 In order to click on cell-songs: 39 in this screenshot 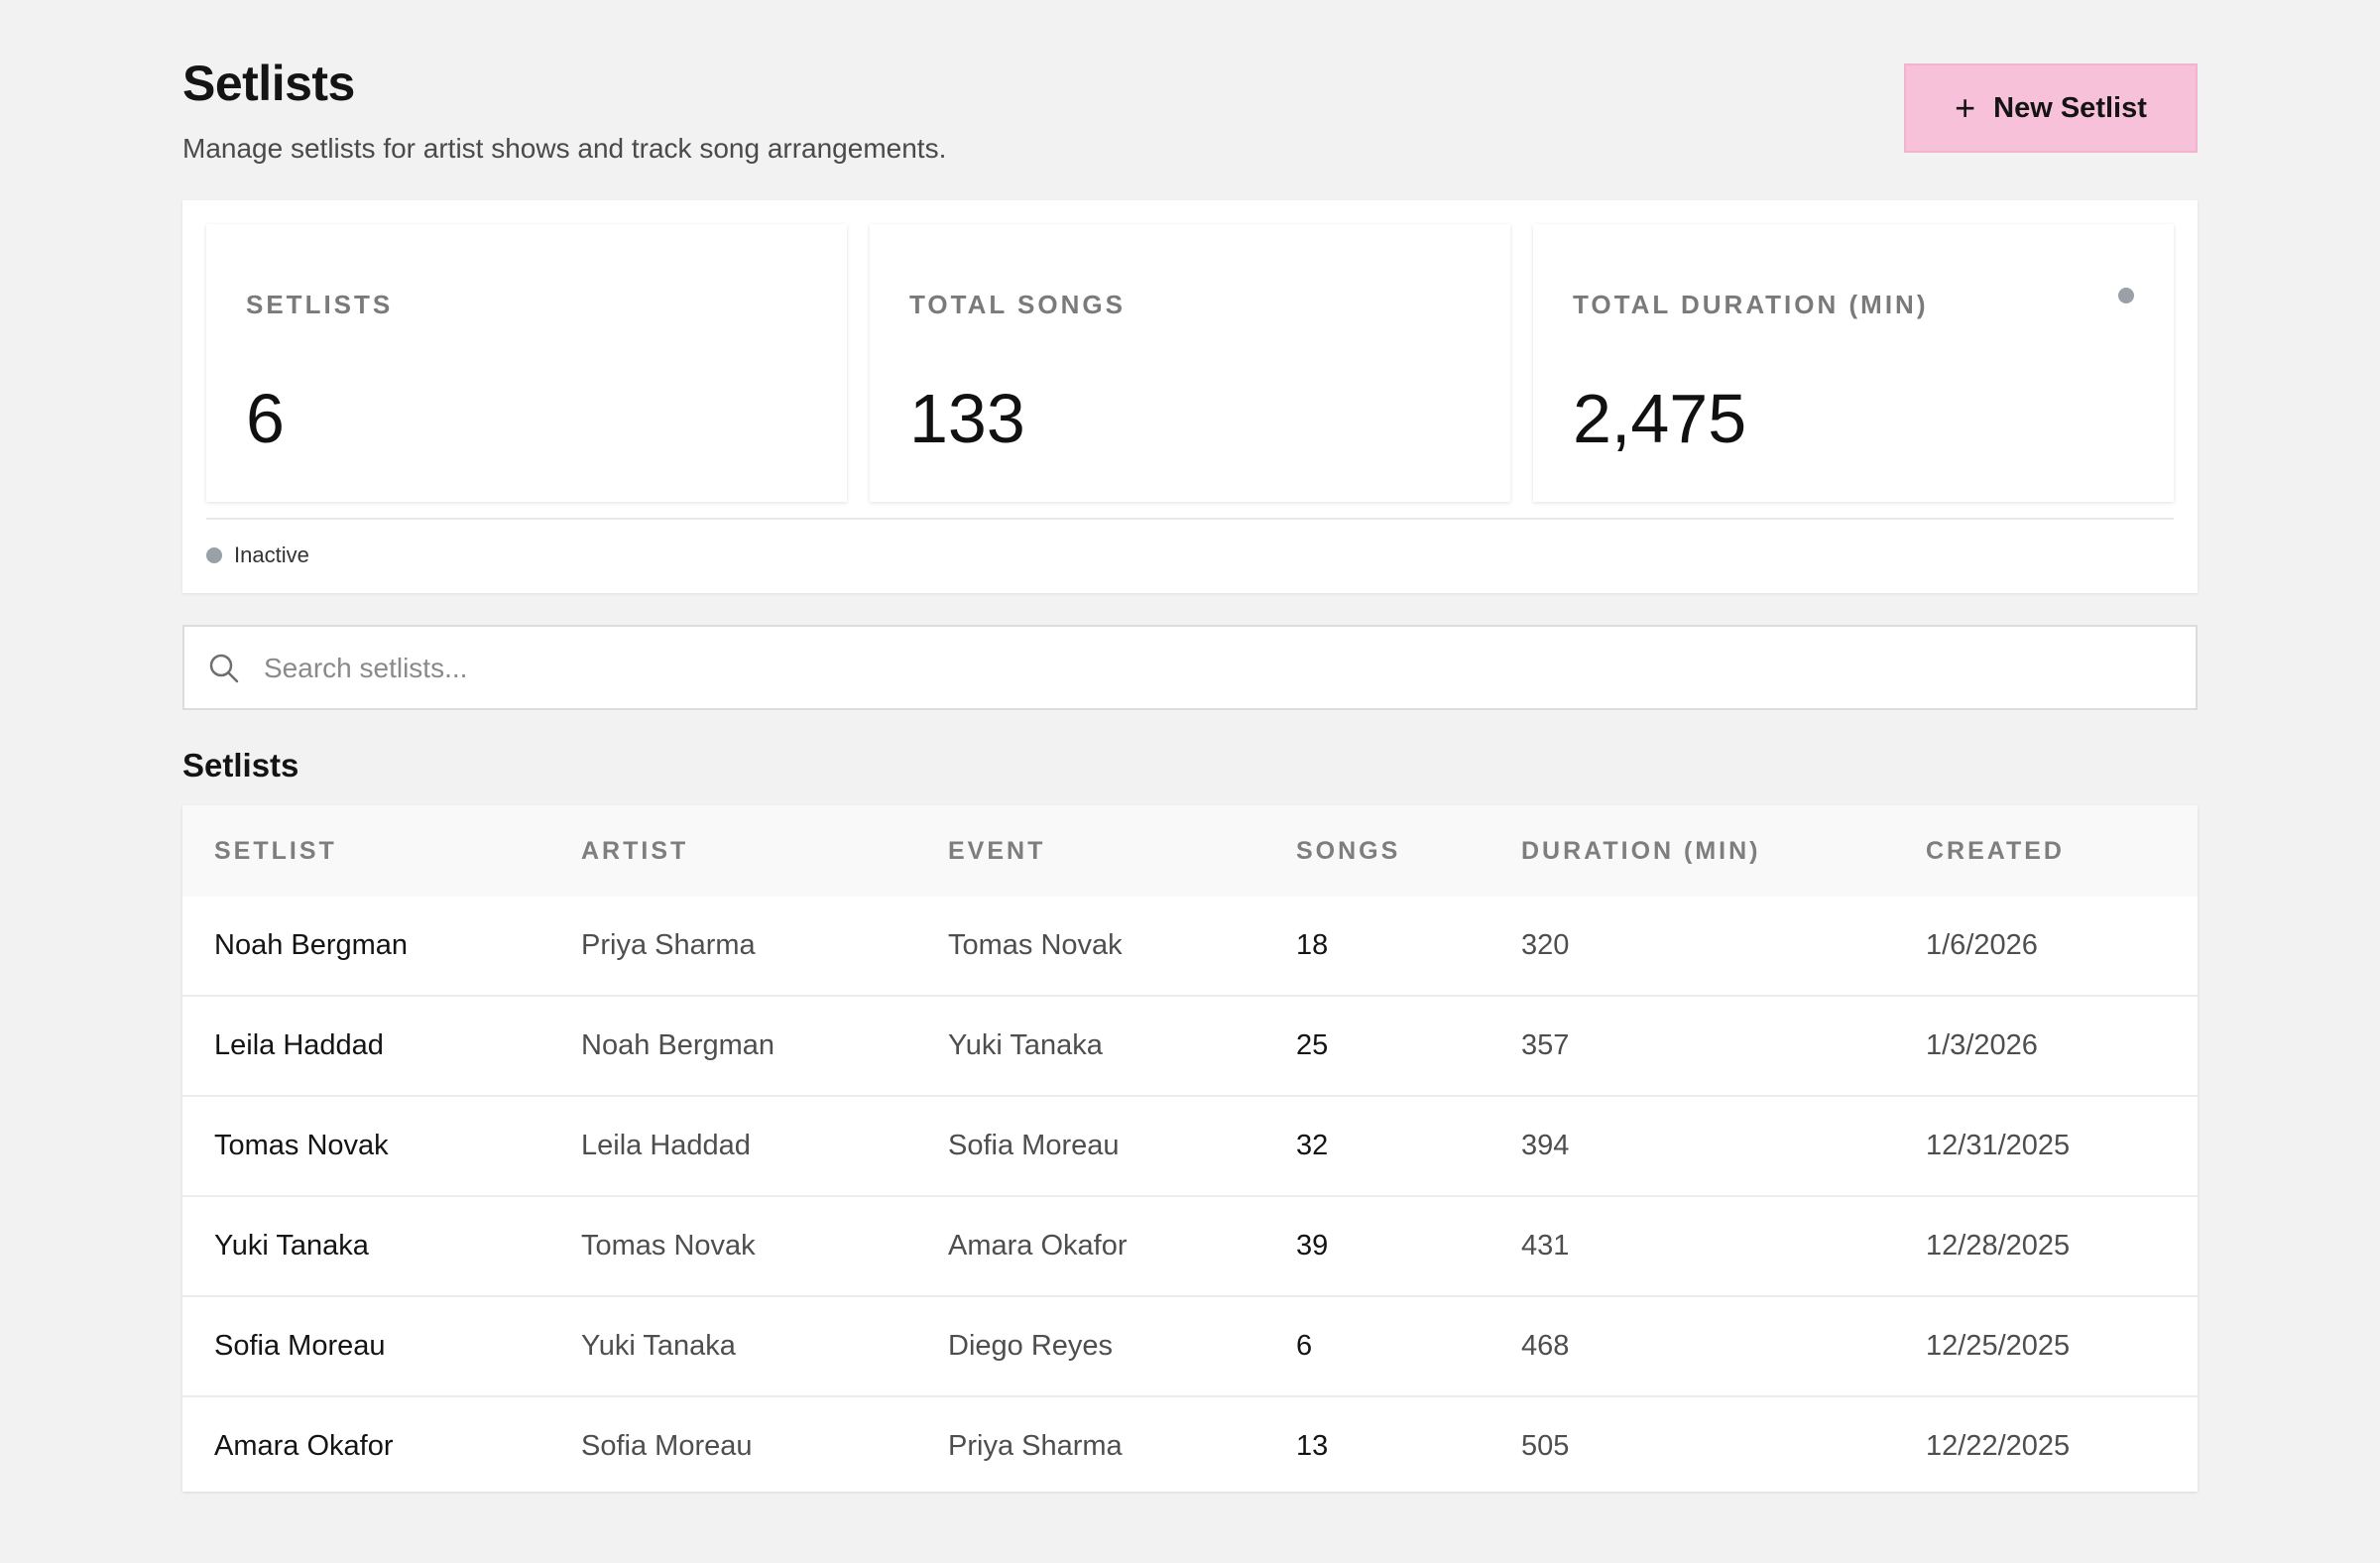, I will do `click(1376, 1245)`.